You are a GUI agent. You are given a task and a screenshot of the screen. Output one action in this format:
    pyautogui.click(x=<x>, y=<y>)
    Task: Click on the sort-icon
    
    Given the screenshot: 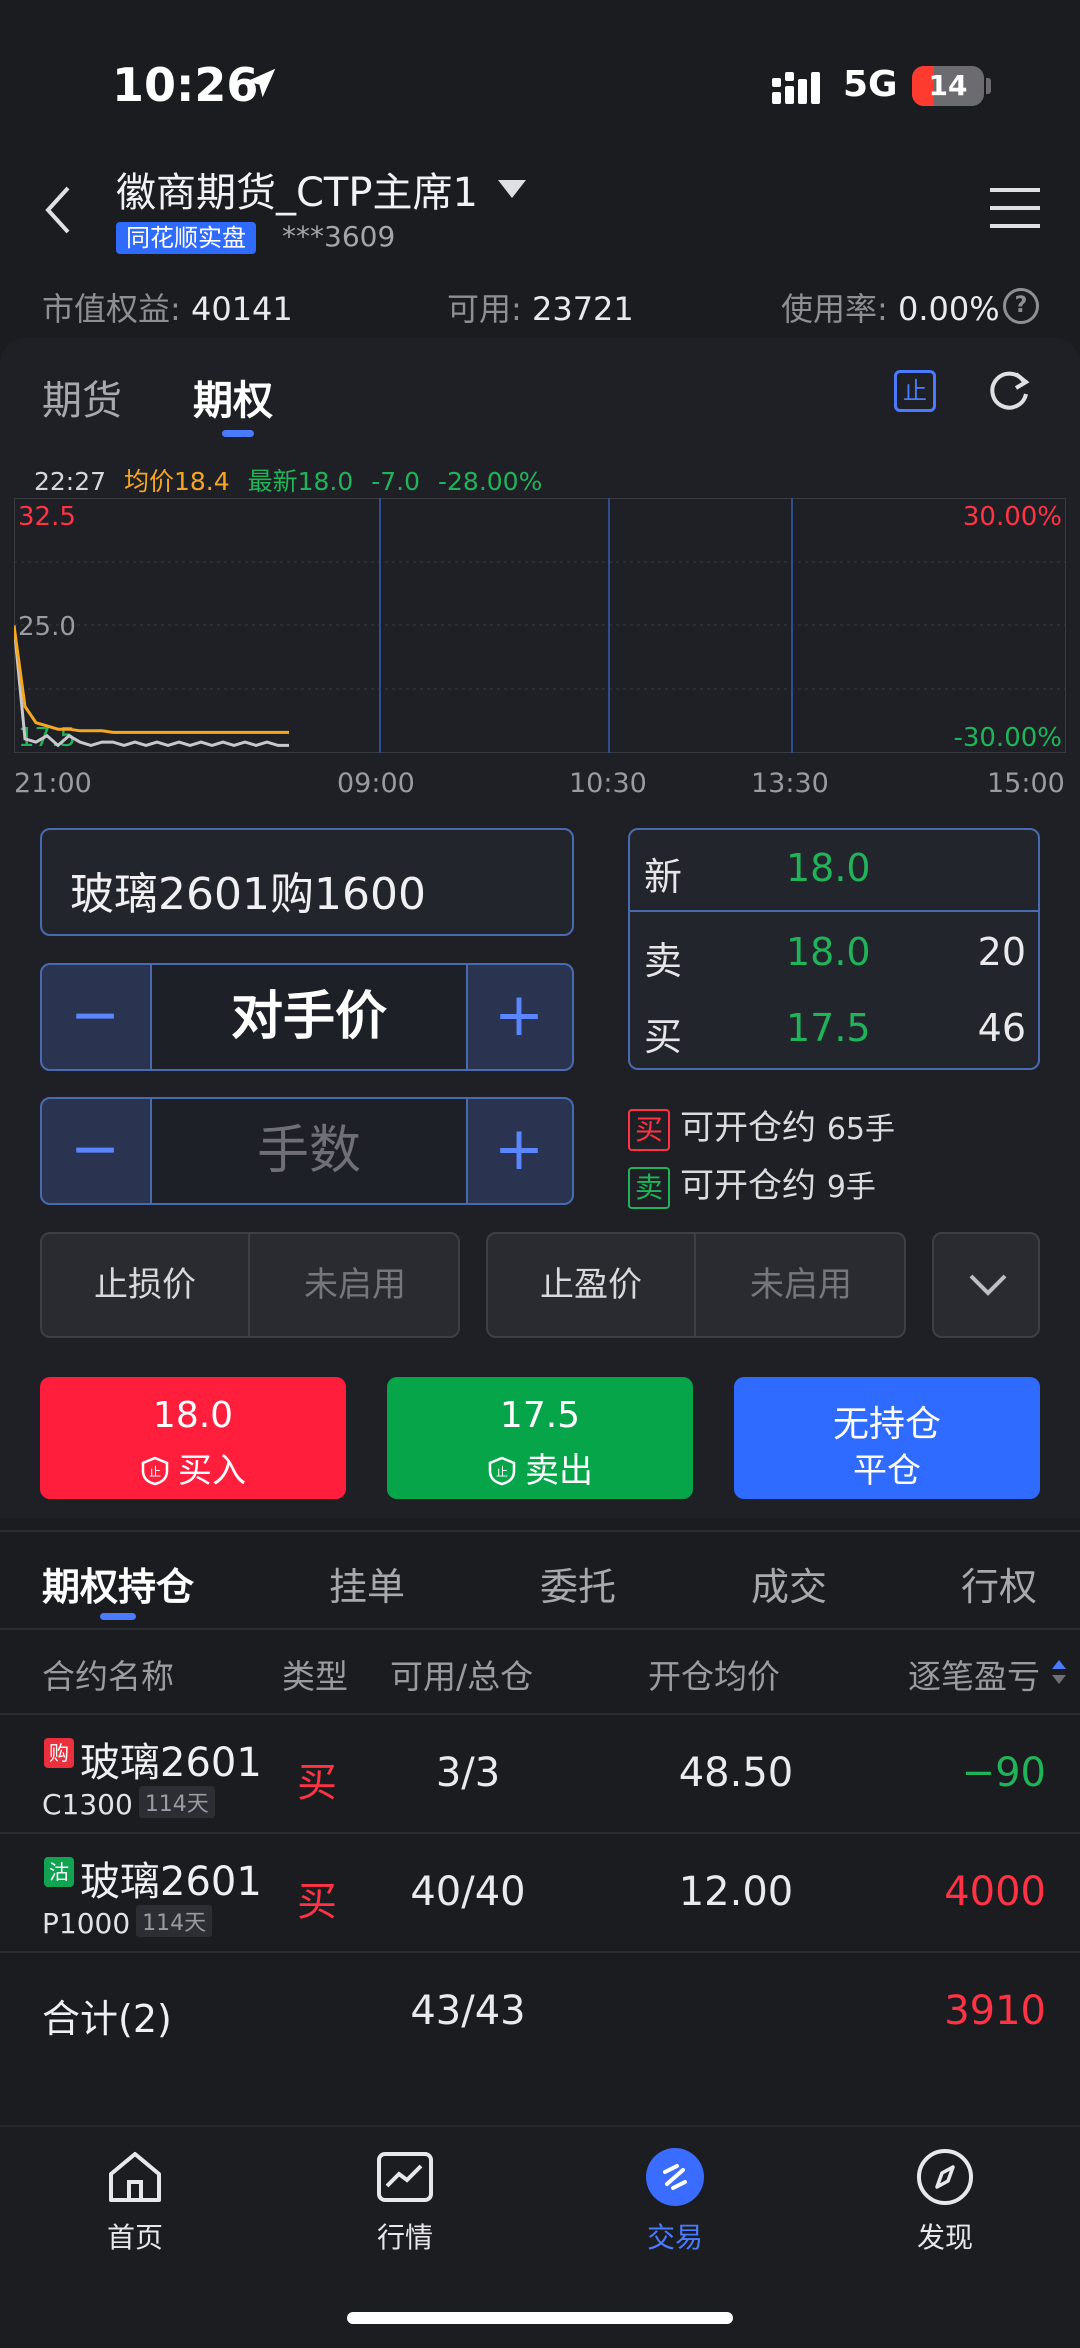 What is the action you would take?
    pyautogui.click(x=1059, y=1672)
    